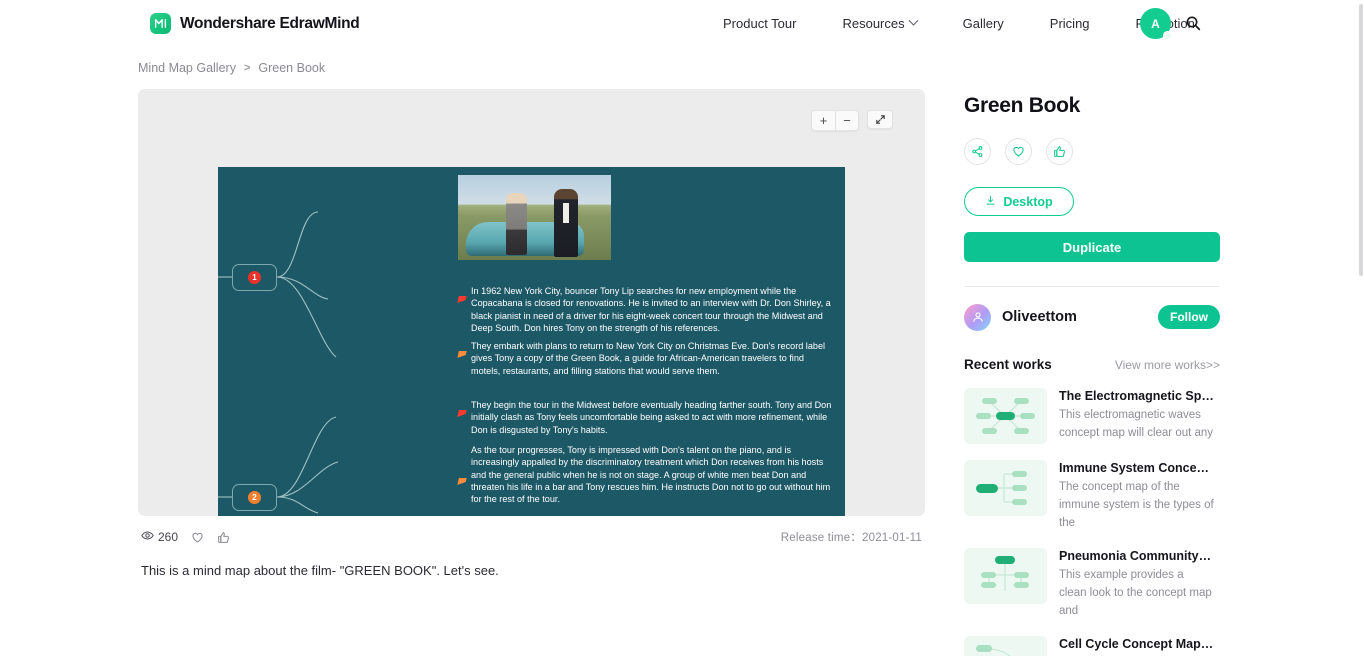 Image resolution: width=1364 pixels, height=656 pixels. What do you see at coordinates (534, 217) in the screenshot?
I see `film-still-image` at bounding box center [534, 217].